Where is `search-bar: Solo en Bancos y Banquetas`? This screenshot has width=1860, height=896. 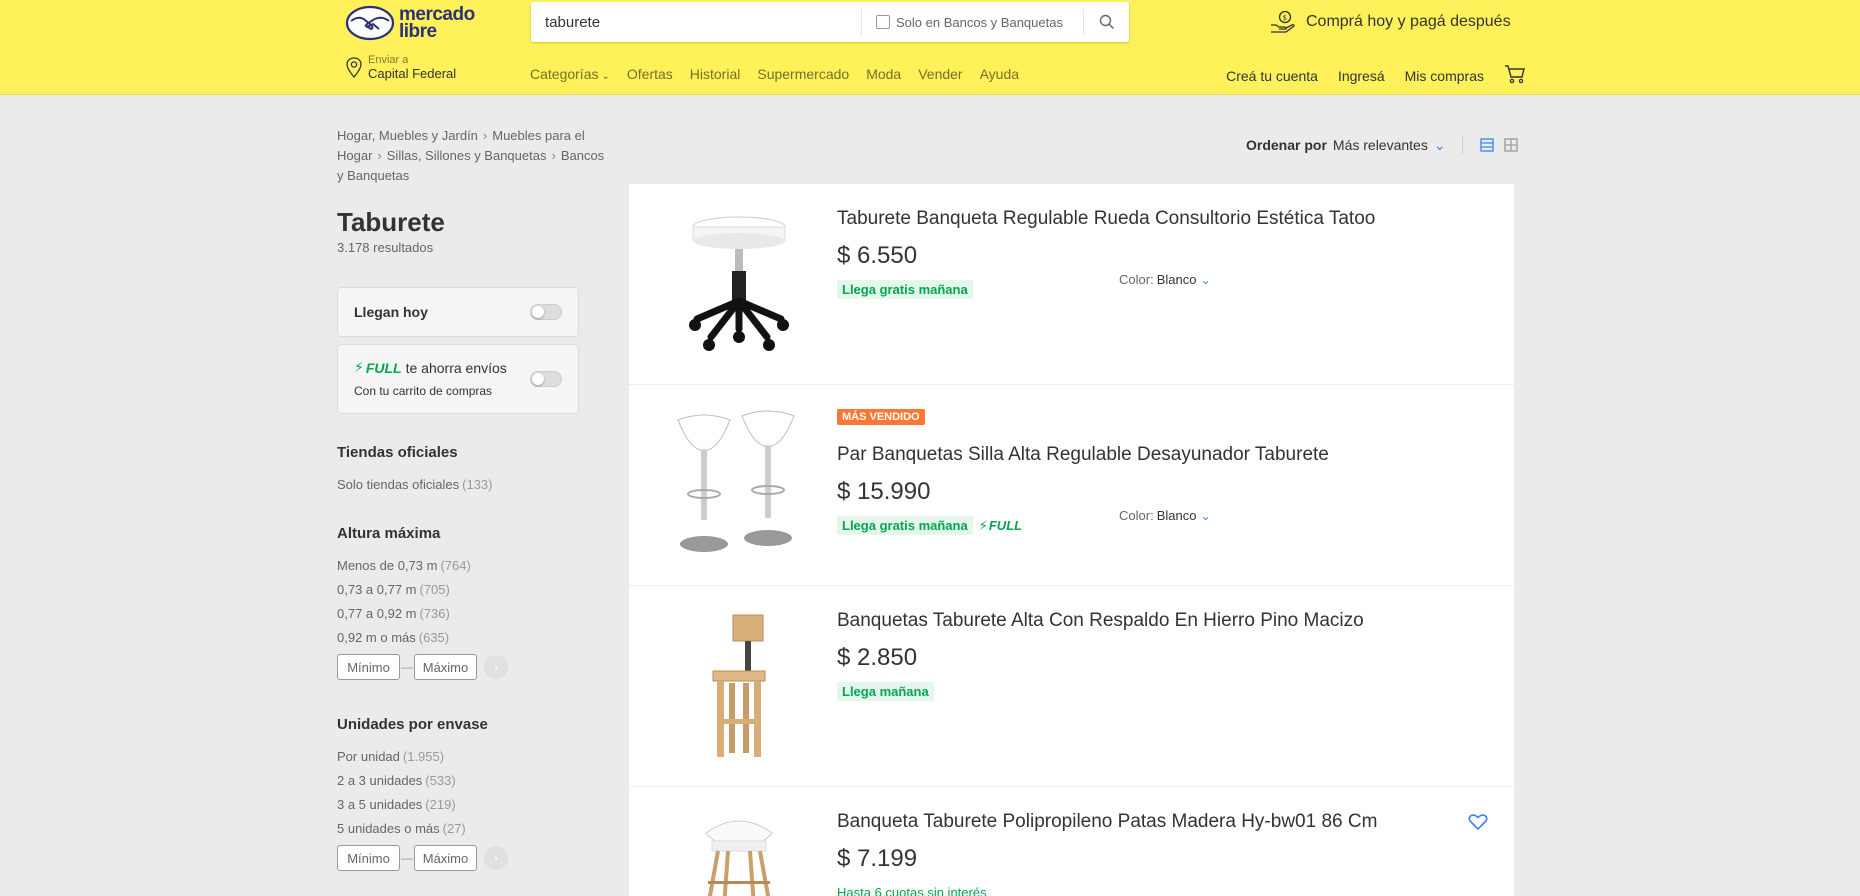
search-bar: Solo en Bancos y Banquetas is located at coordinates (830, 22).